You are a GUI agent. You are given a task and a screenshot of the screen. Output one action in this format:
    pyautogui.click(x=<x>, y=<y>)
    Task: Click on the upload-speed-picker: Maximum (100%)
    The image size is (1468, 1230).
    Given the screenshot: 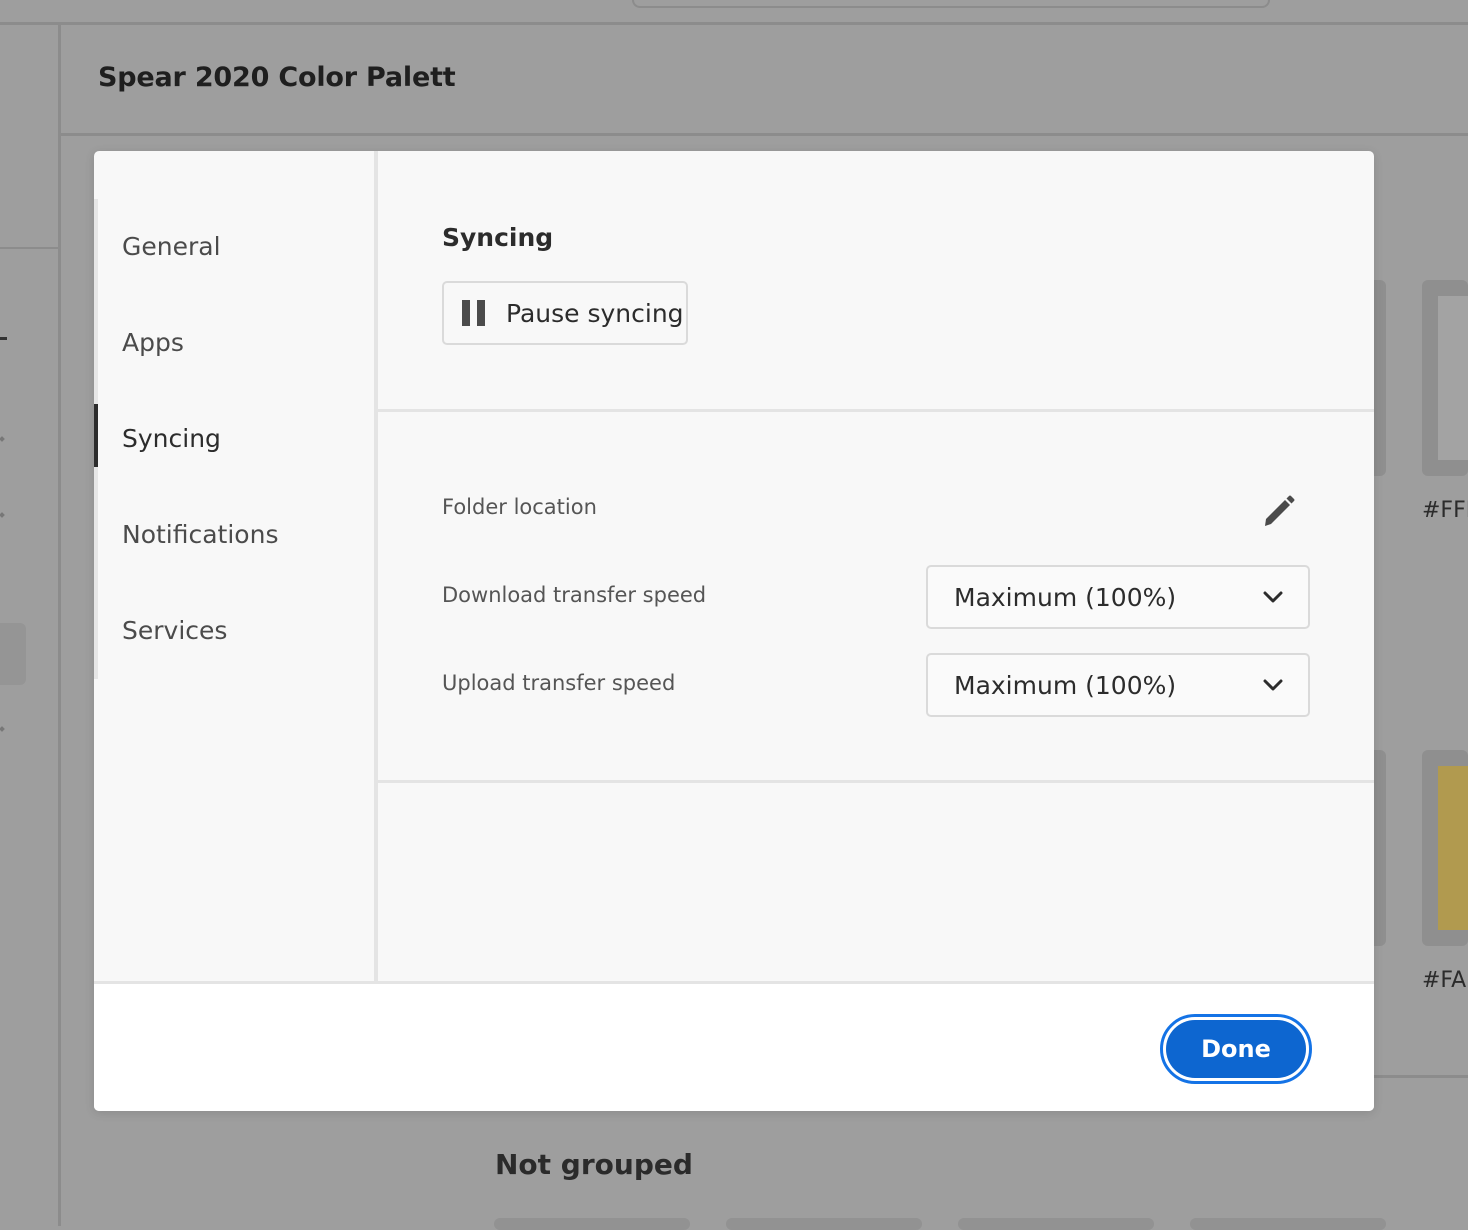 What is the action you would take?
    pyautogui.click(x=1118, y=685)
    